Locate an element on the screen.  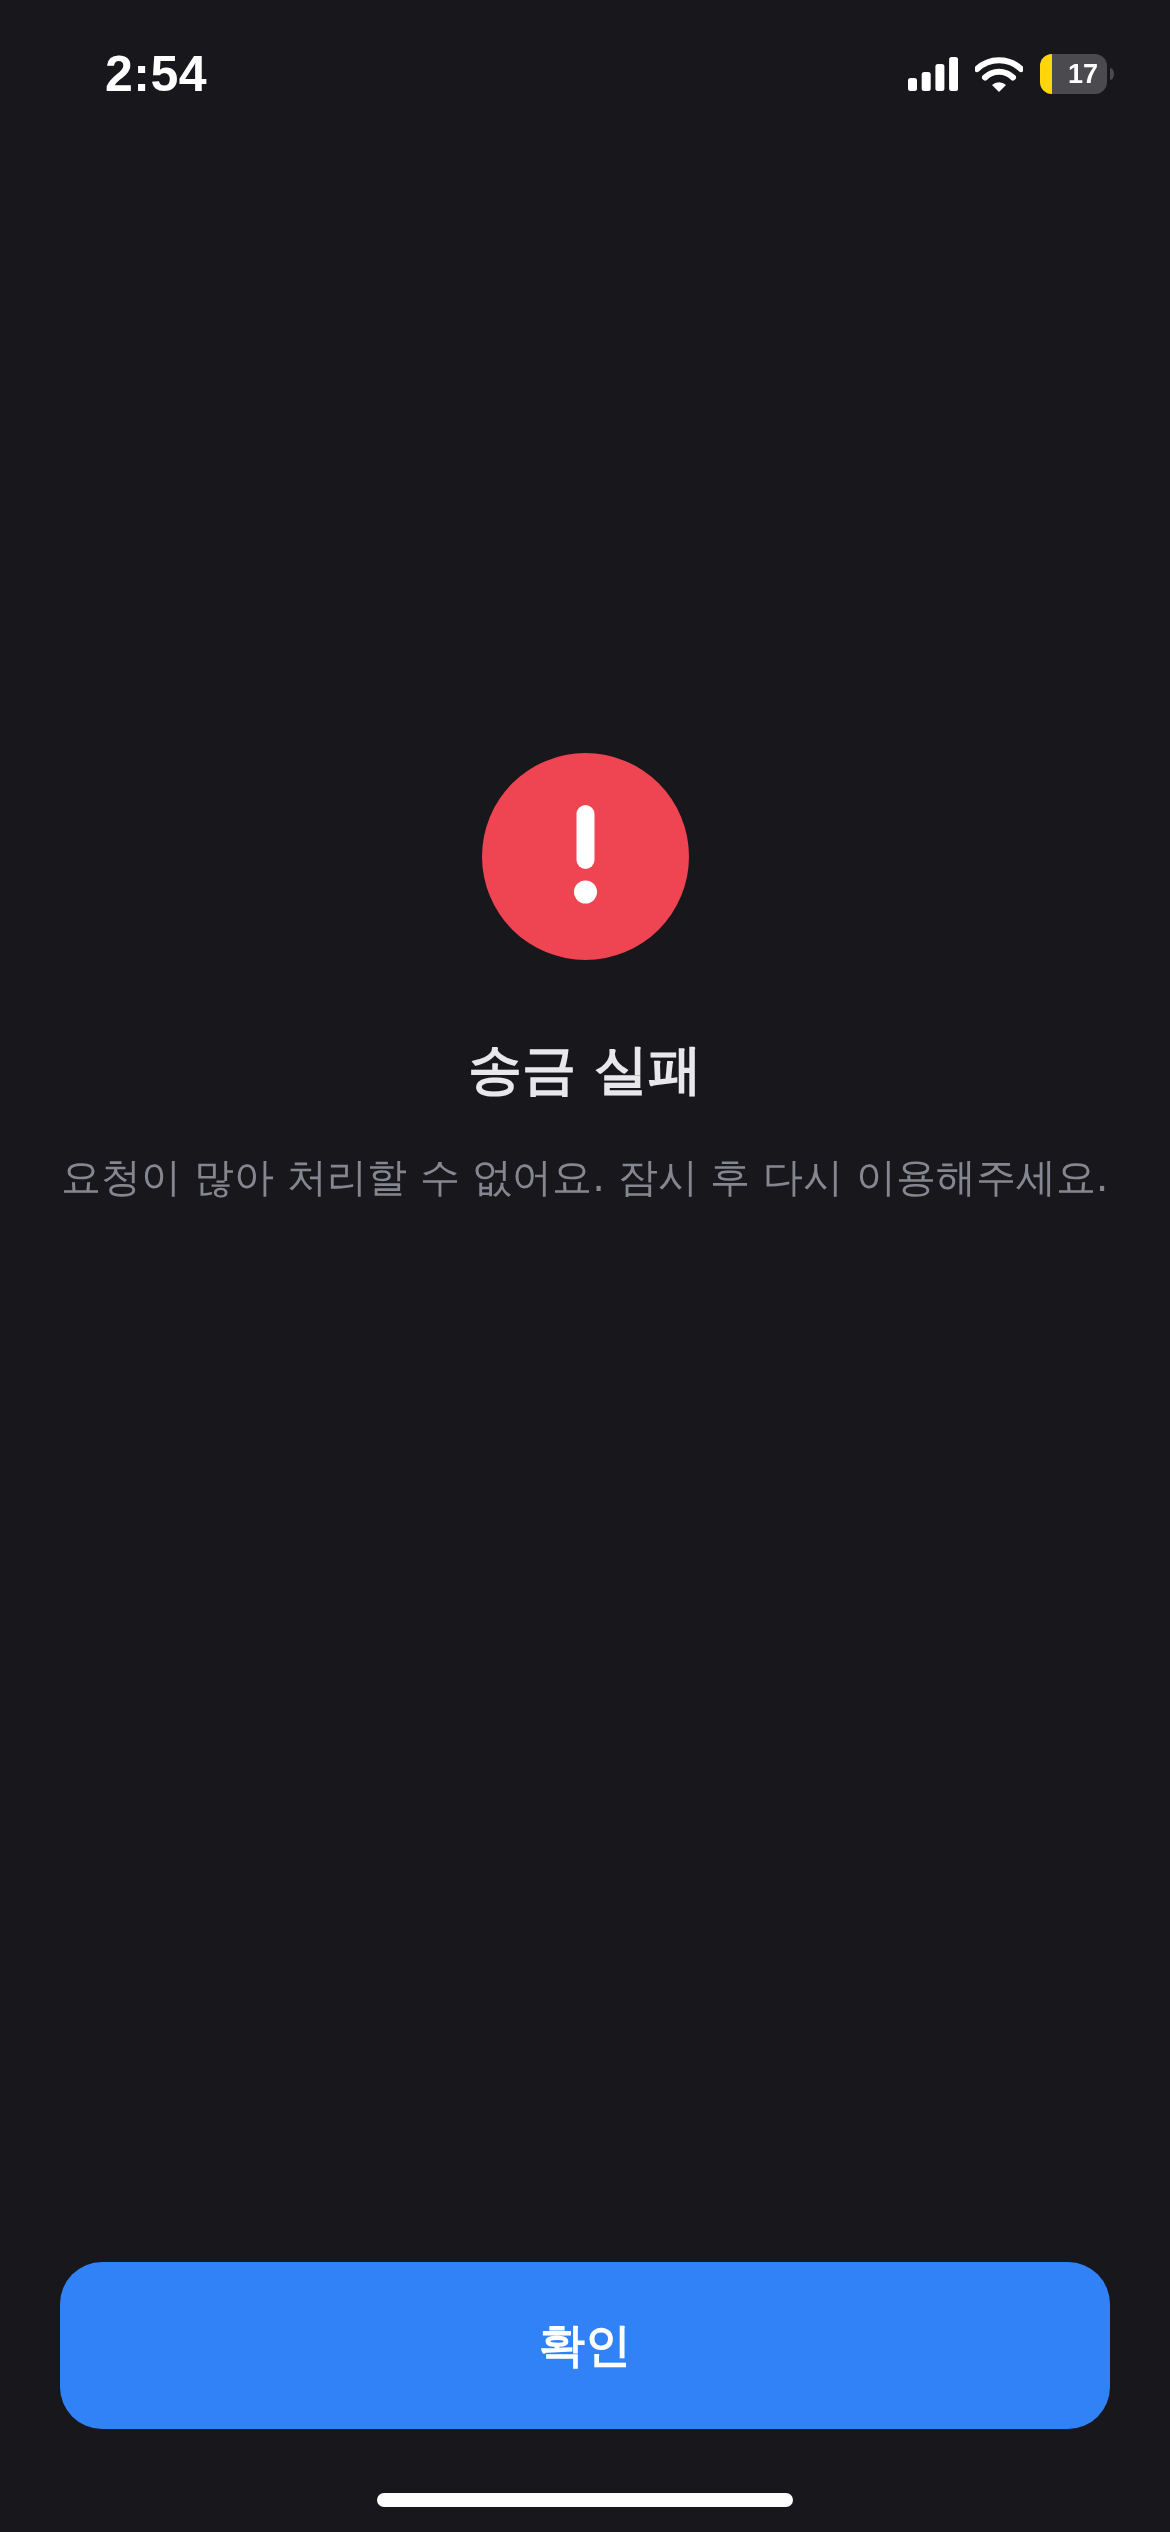
battery-percent: 17 is located at coordinates (1082, 74).